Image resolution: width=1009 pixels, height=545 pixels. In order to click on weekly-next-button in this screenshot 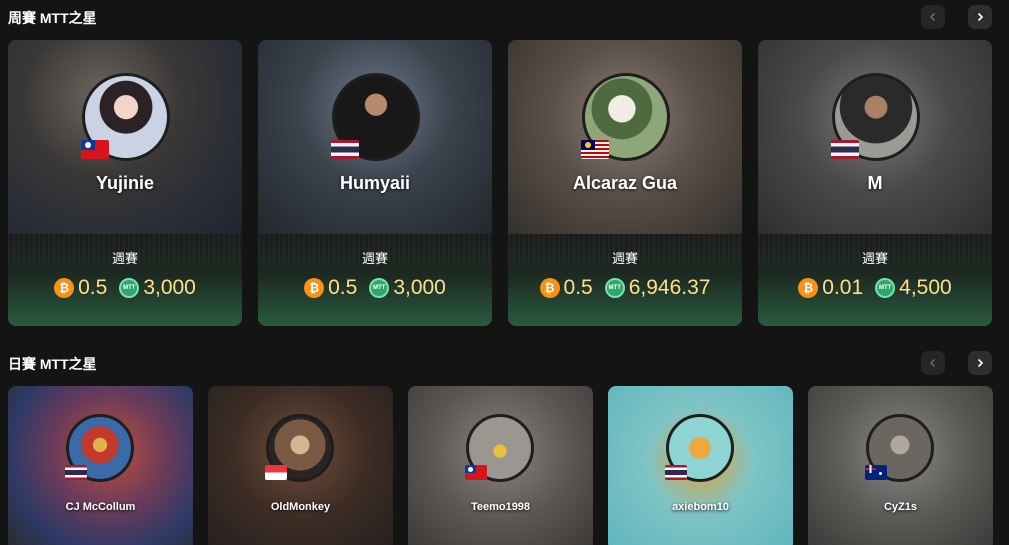, I will do `click(980, 17)`.